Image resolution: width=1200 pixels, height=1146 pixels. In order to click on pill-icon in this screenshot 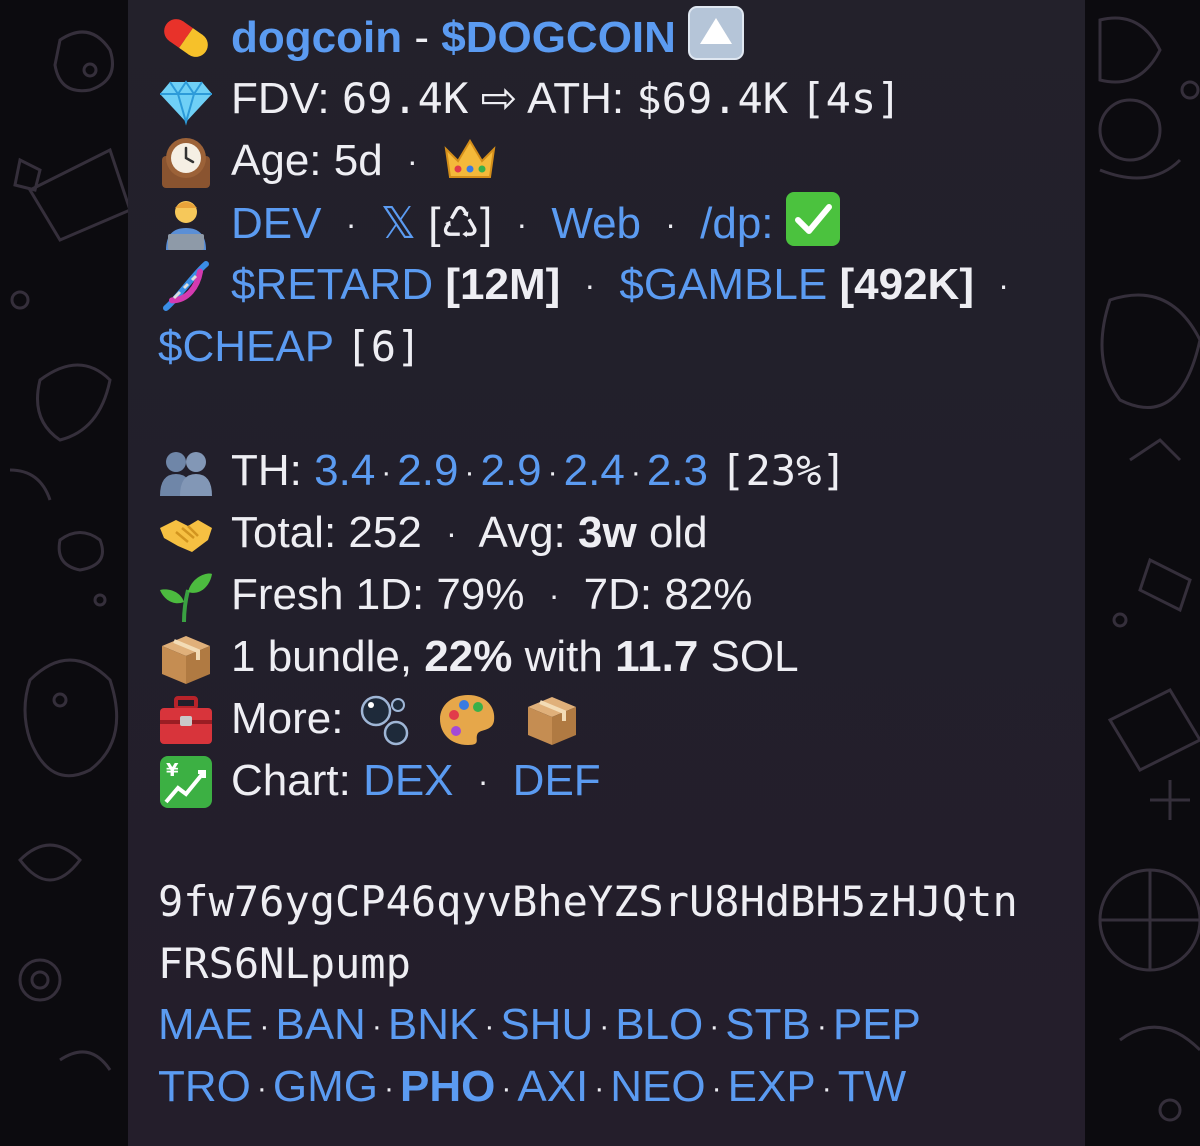, I will do `click(186, 38)`.